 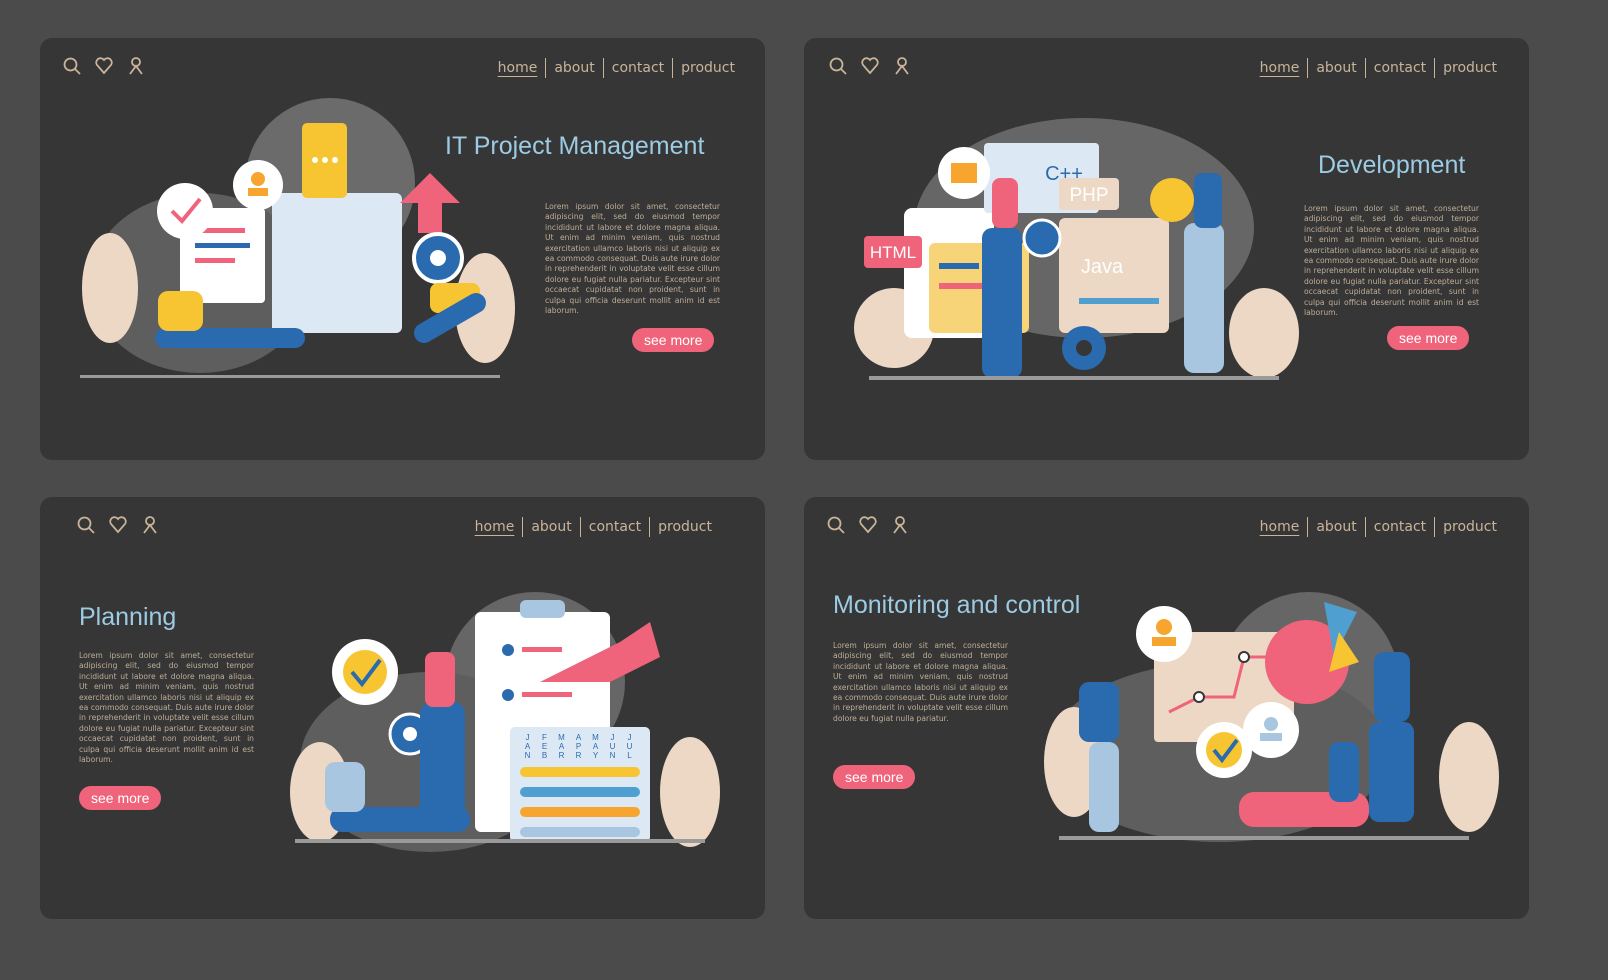 I want to click on calendar-months: JAN FEB MAR APR MAY JUN JUL, so click(x=578, y=746).